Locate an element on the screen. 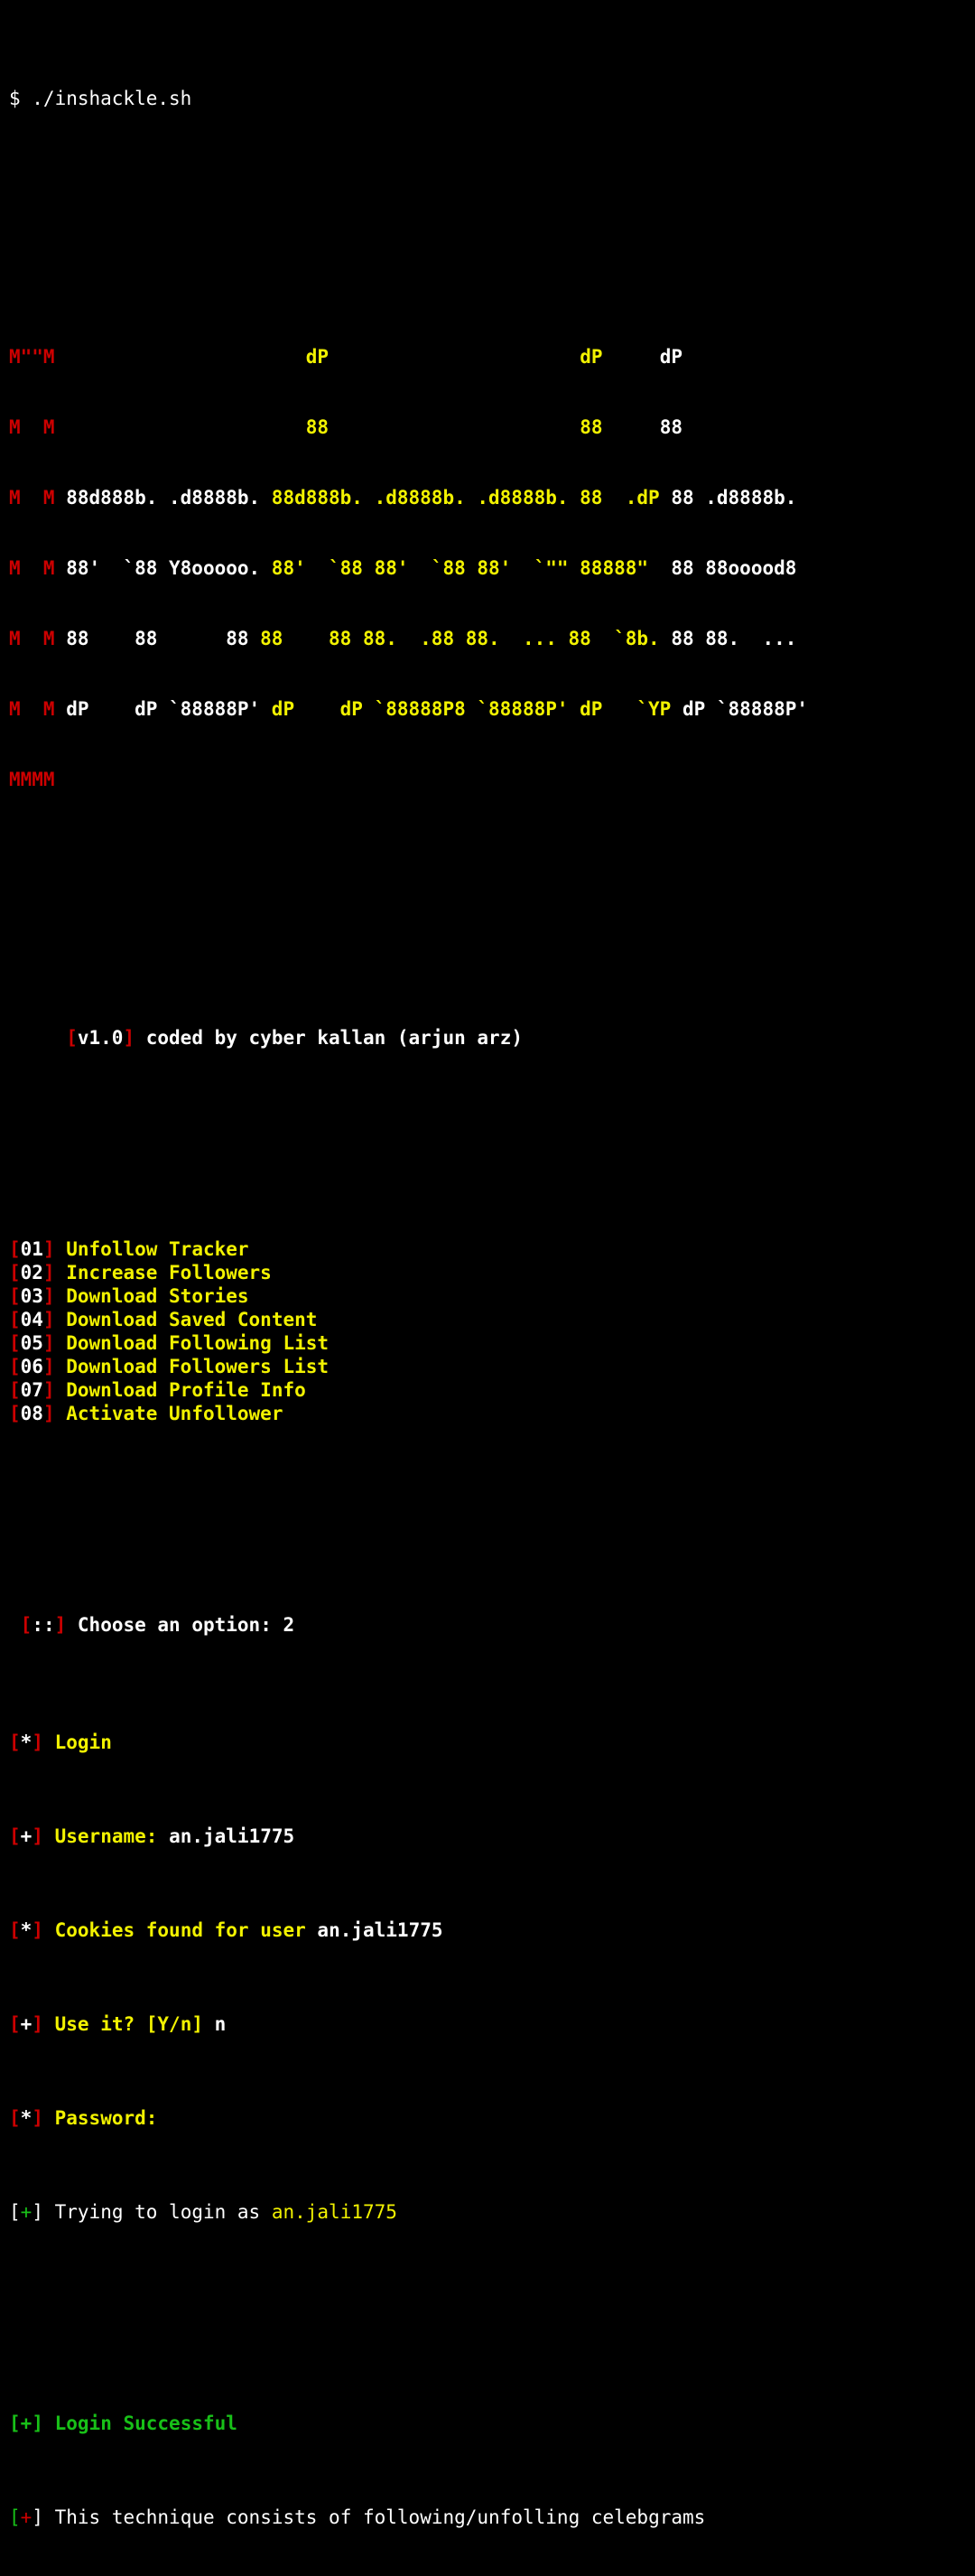 The image size is (975, 2576). menu-item-06: [06] Download Followers List is located at coordinates (408, 1366).